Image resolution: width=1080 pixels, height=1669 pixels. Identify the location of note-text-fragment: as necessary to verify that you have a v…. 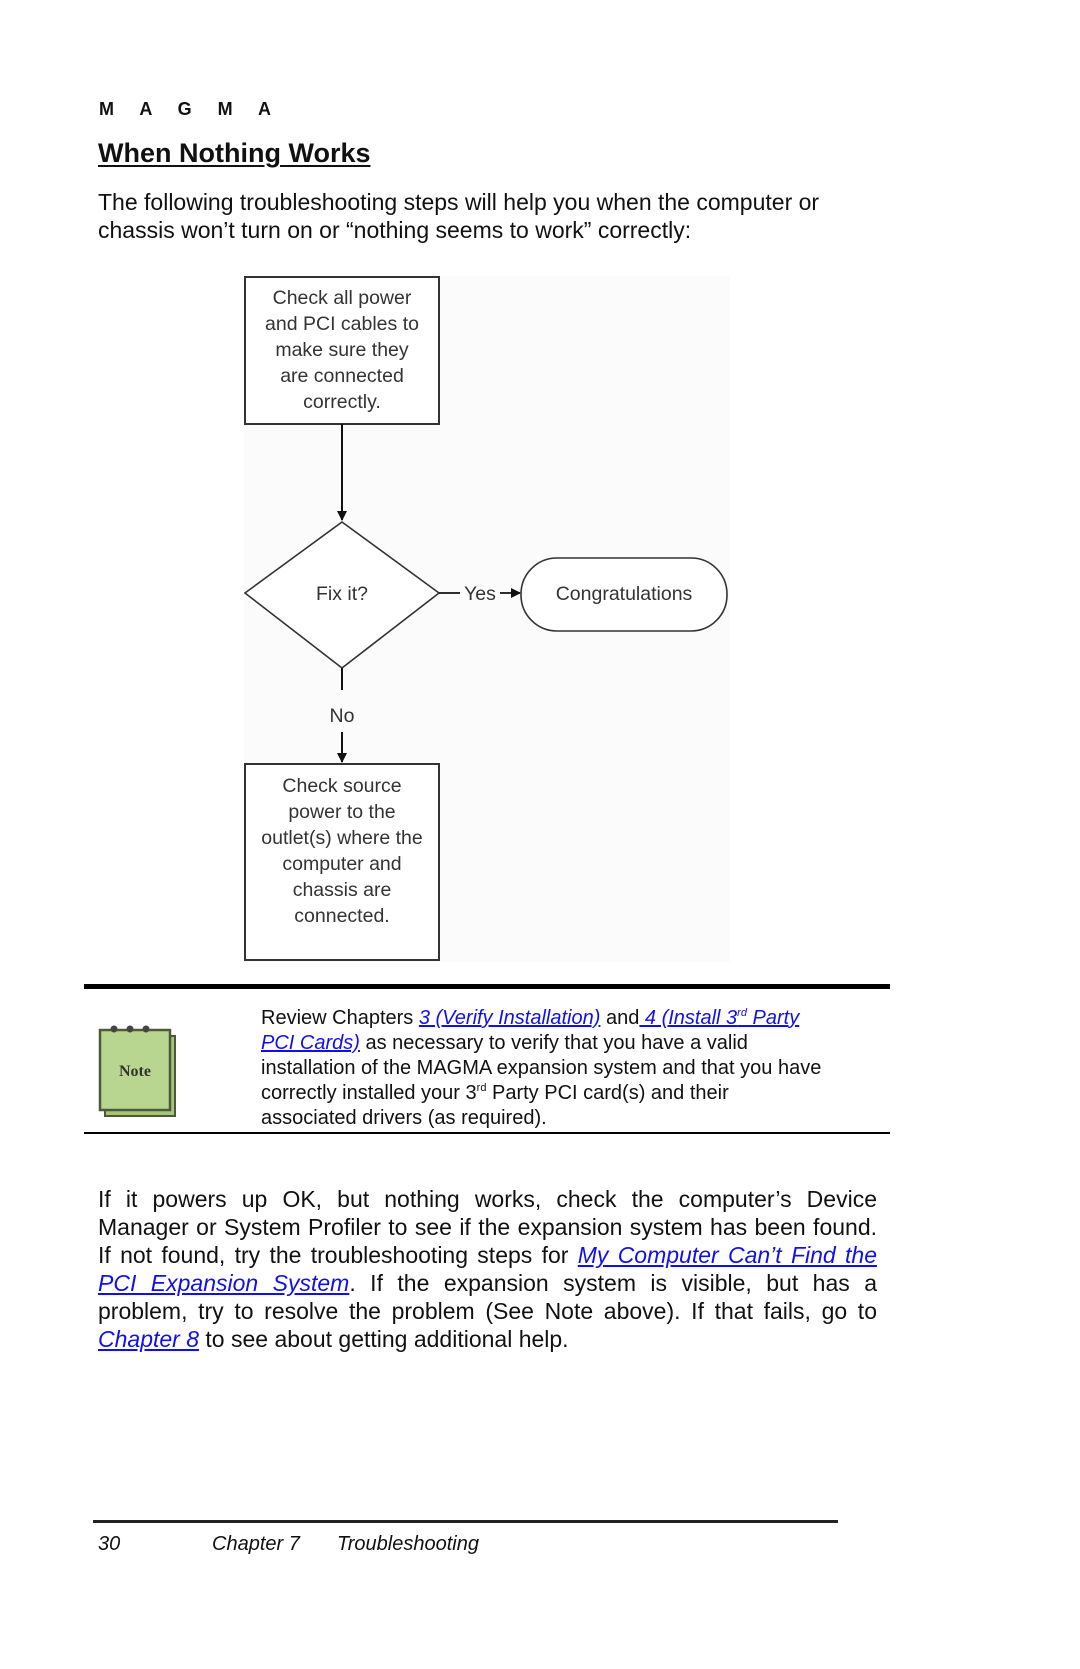
(553, 1043).